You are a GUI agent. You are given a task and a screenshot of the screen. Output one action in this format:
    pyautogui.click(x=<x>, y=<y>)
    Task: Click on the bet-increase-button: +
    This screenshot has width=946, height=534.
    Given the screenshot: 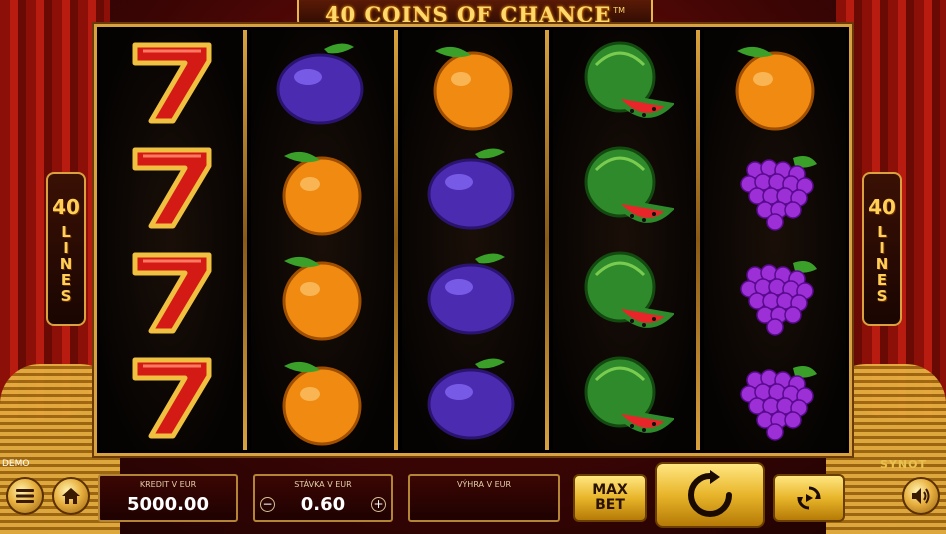 What is the action you would take?
    pyautogui.click(x=378, y=504)
    